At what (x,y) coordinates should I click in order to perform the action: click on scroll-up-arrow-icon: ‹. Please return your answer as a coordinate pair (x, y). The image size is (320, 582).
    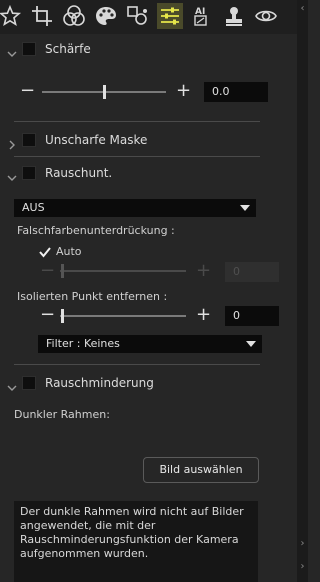
    Looking at the image, I should click on (302, 9).